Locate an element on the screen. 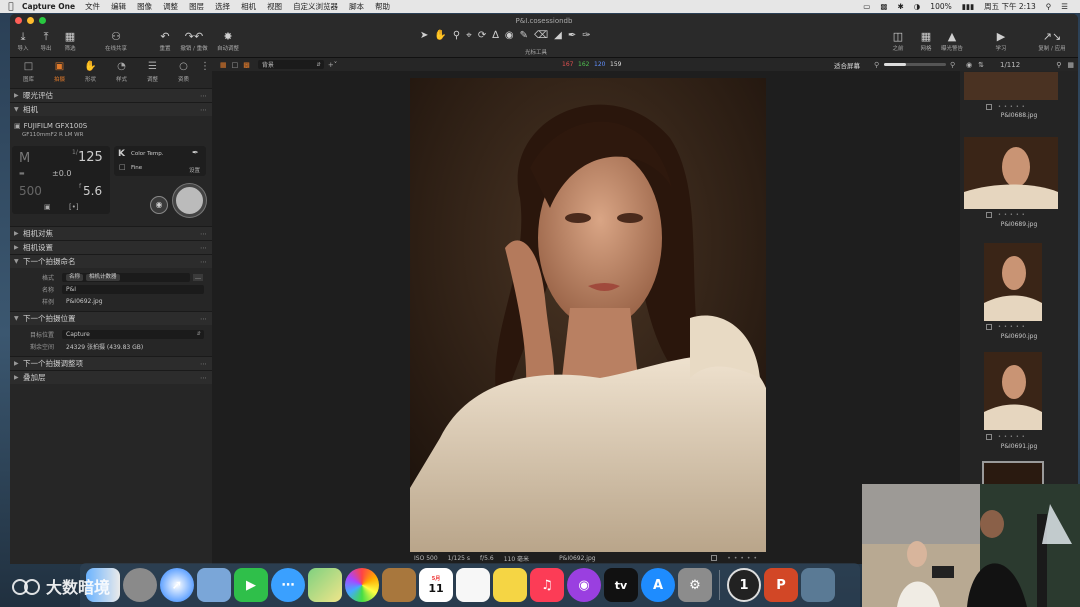 Image resolution: width=1080 pixels, height=607 pixels. token-counter: 相机计数器 is located at coordinates (103, 277).